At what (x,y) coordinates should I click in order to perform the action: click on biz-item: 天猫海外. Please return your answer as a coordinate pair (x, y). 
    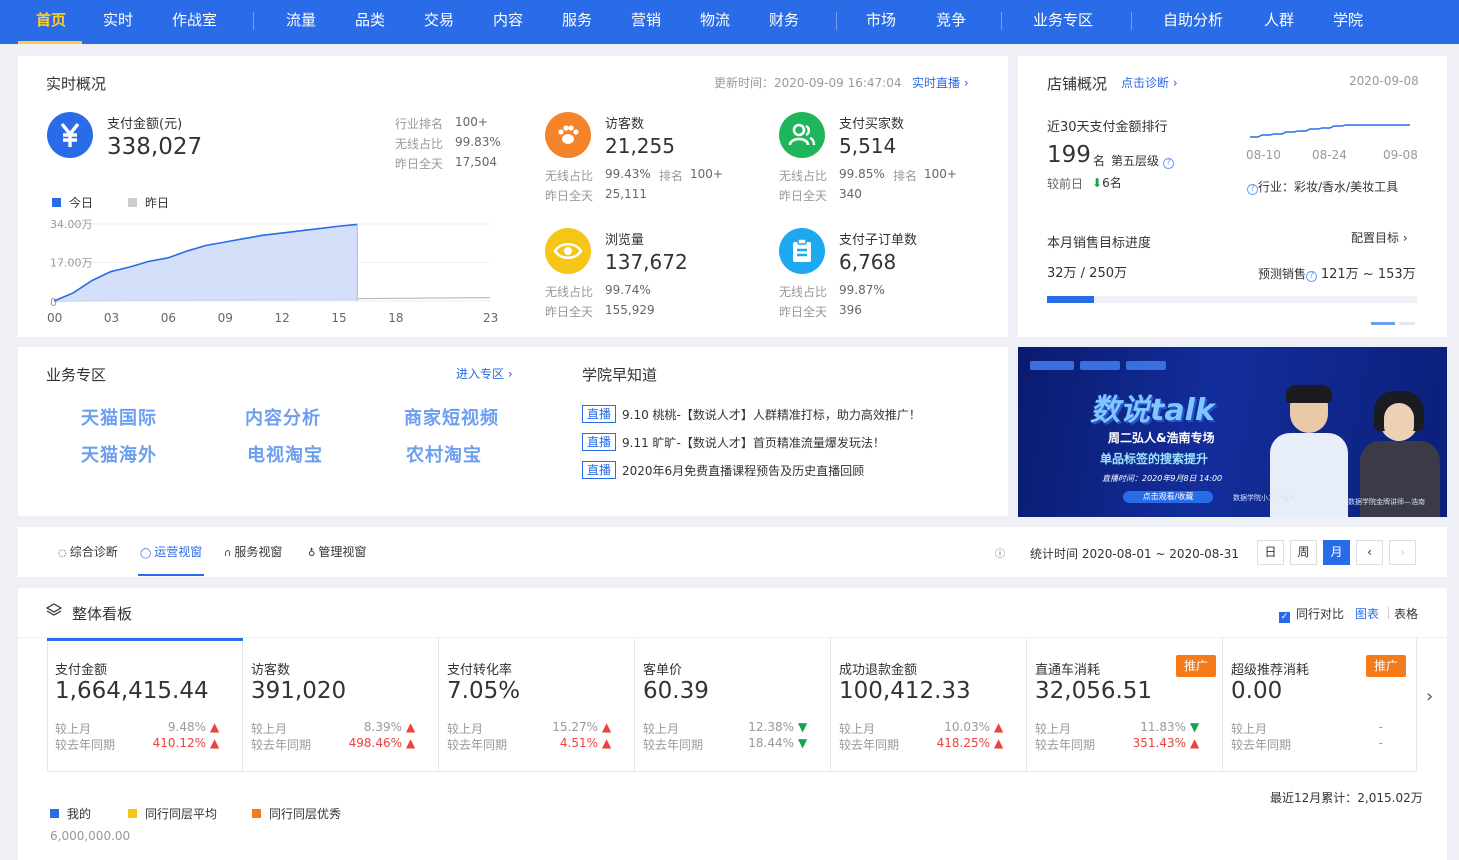
    Looking at the image, I should click on (119, 454).